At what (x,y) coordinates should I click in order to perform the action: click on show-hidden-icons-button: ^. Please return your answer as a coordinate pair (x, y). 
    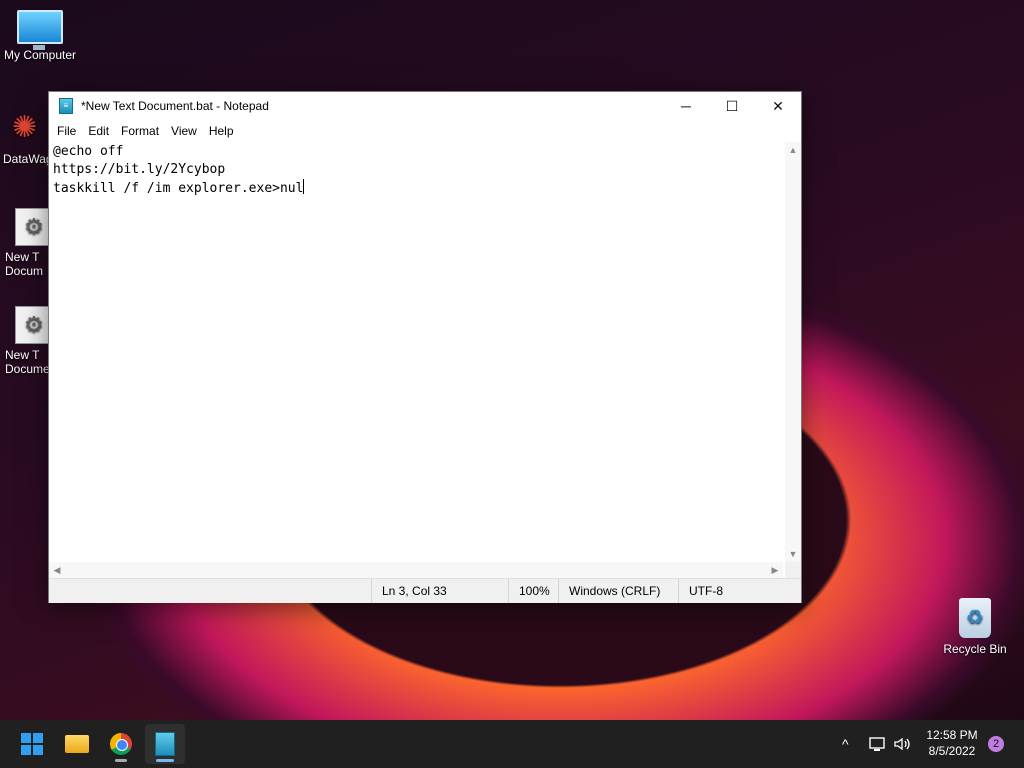
    Looking at the image, I should click on (845, 744).